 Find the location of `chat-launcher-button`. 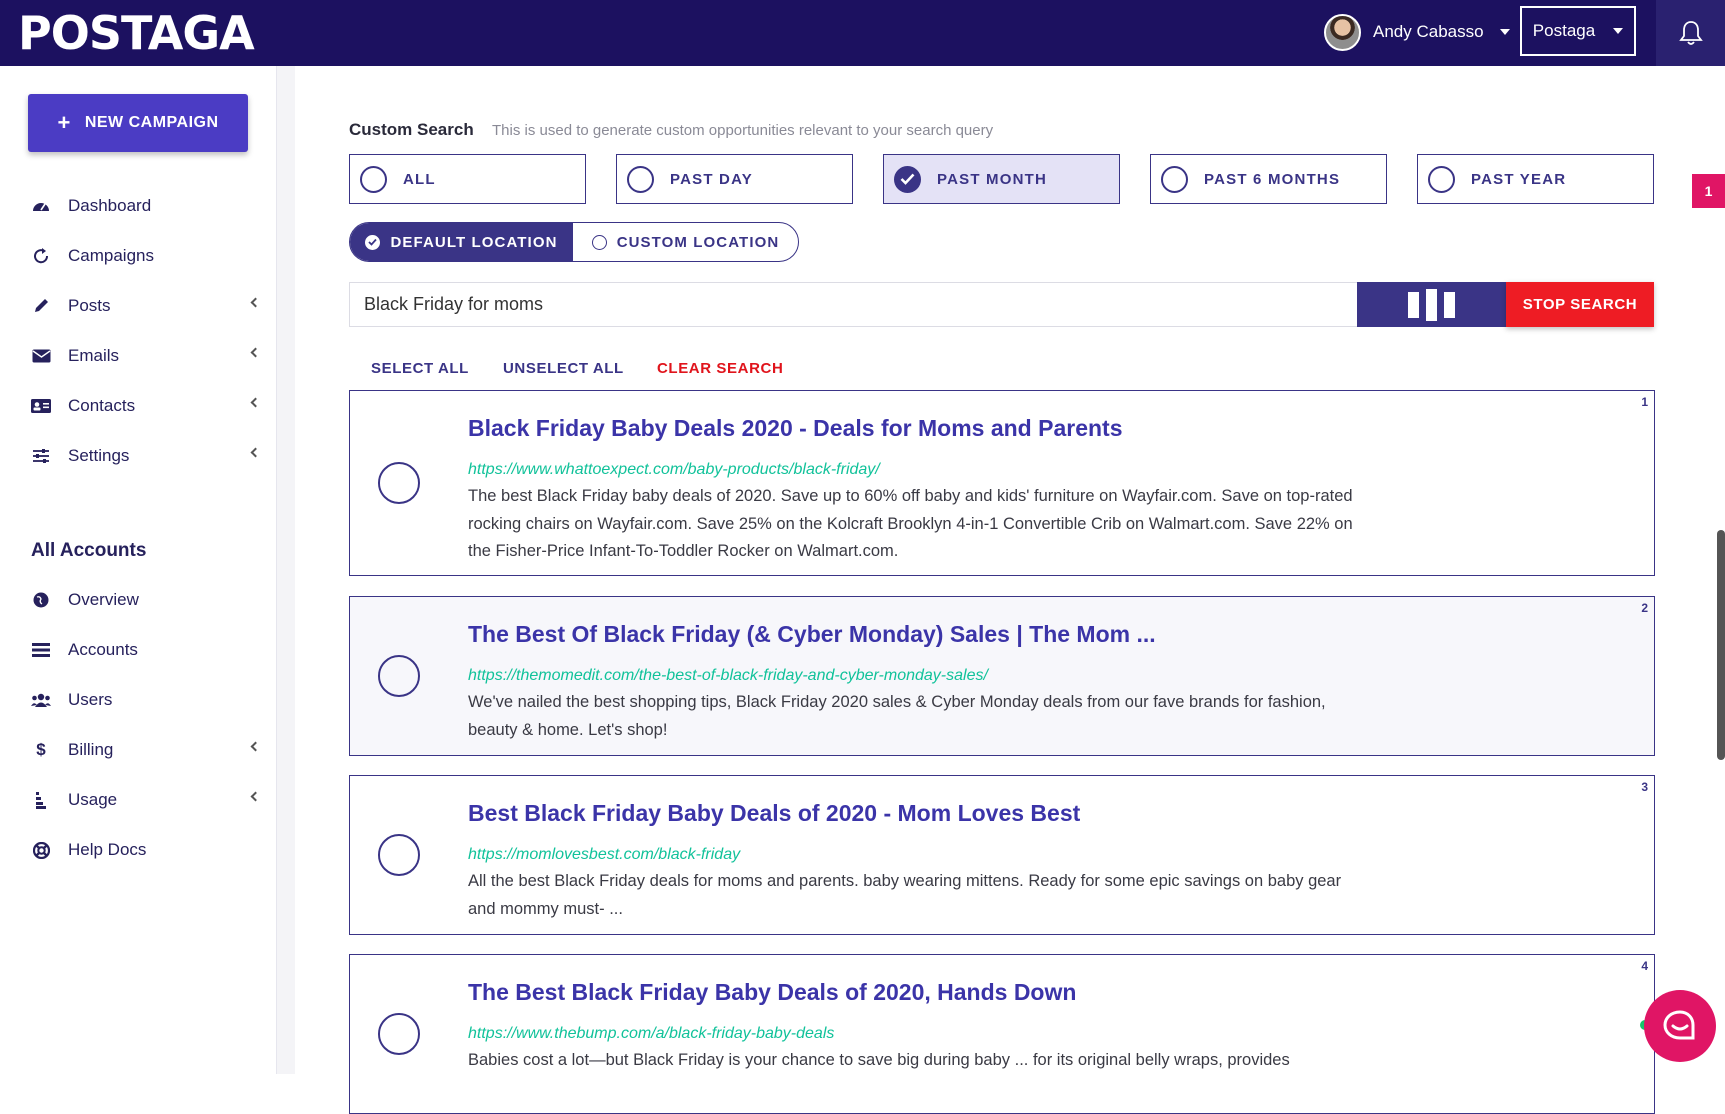

chat-launcher-button is located at coordinates (1680, 1026).